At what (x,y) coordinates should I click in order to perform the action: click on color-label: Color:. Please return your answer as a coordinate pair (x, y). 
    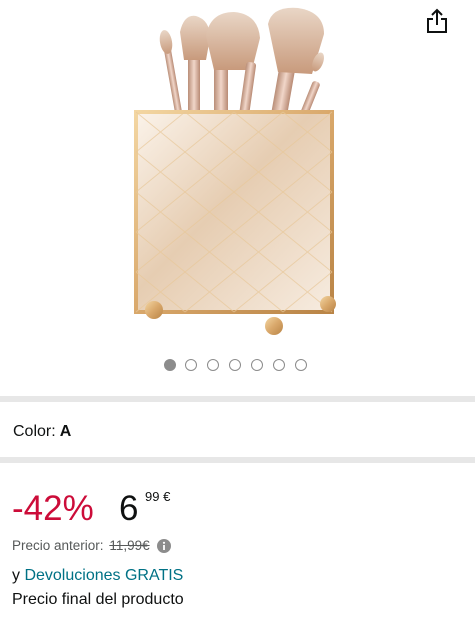
    Looking at the image, I should click on (34, 431).